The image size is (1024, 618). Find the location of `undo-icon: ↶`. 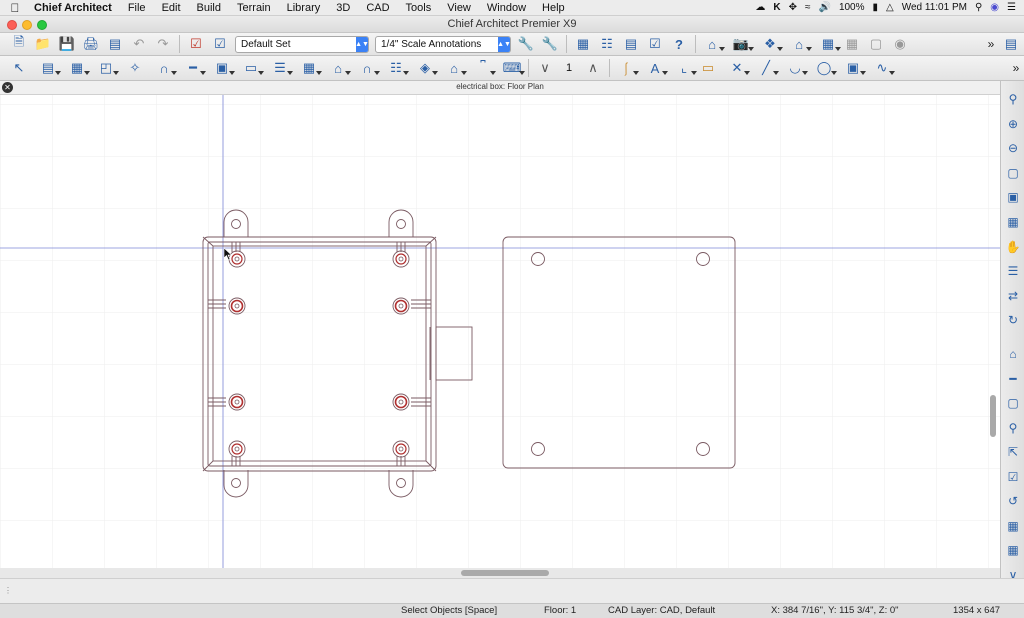

undo-icon: ↶ is located at coordinates (139, 44).